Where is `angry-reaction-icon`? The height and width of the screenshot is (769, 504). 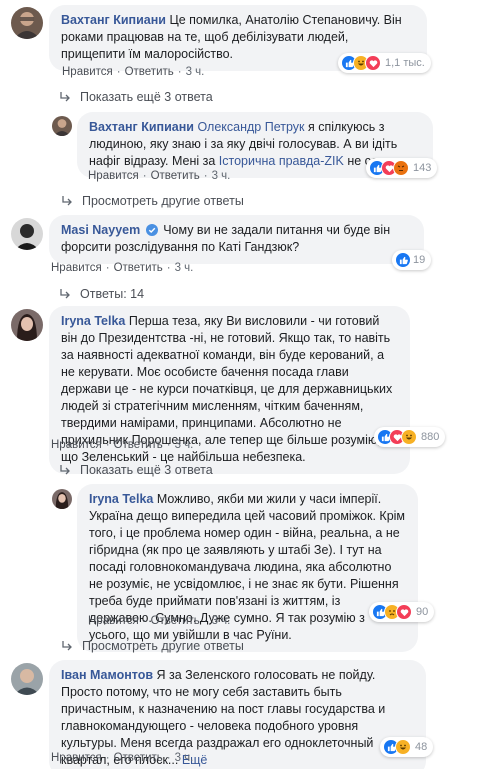 angry-reaction-icon is located at coordinates (401, 168).